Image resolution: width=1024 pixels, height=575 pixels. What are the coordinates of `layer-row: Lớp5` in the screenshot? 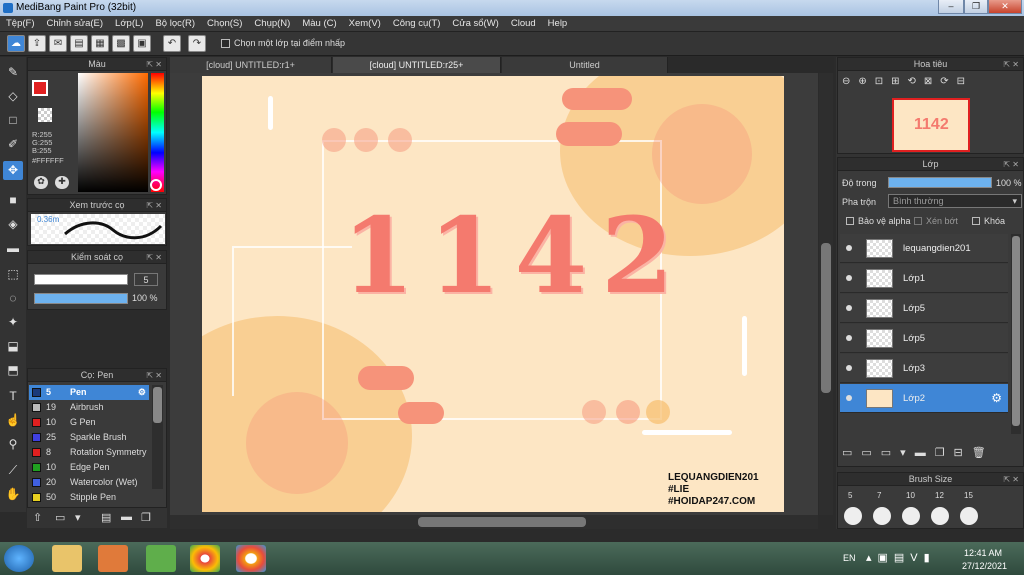 It's located at (924, 338).